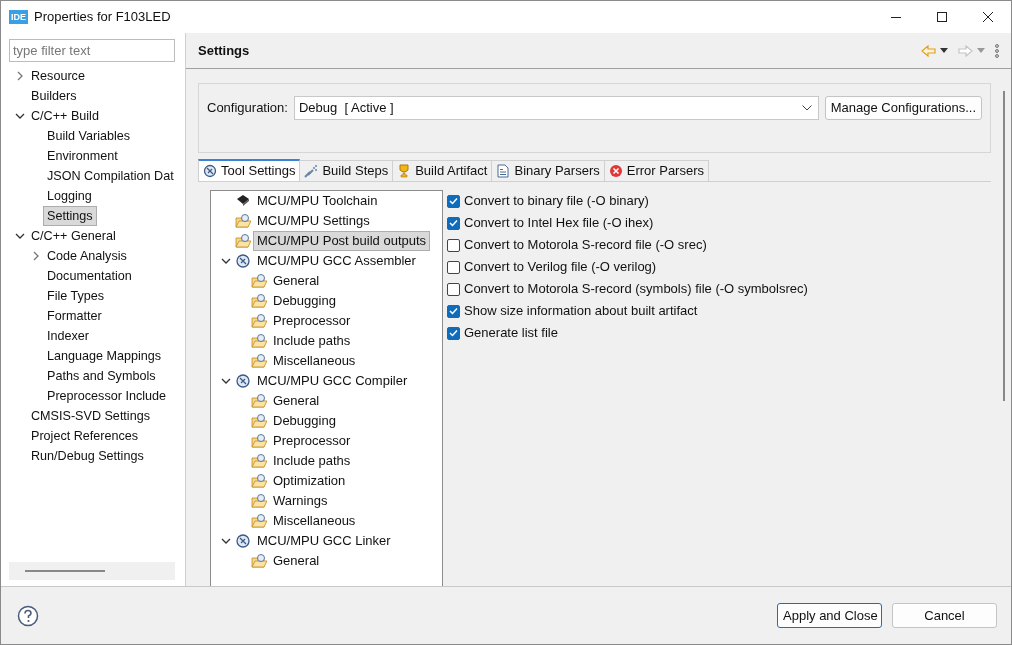 The height and width of the screenshot is (645, 1012). What do you see at coordinates (559, 223) in the screenshot?
I see `checkbox-label: Convert to Intel Hex file (-O ihex)` at bounding box center [559, 223].